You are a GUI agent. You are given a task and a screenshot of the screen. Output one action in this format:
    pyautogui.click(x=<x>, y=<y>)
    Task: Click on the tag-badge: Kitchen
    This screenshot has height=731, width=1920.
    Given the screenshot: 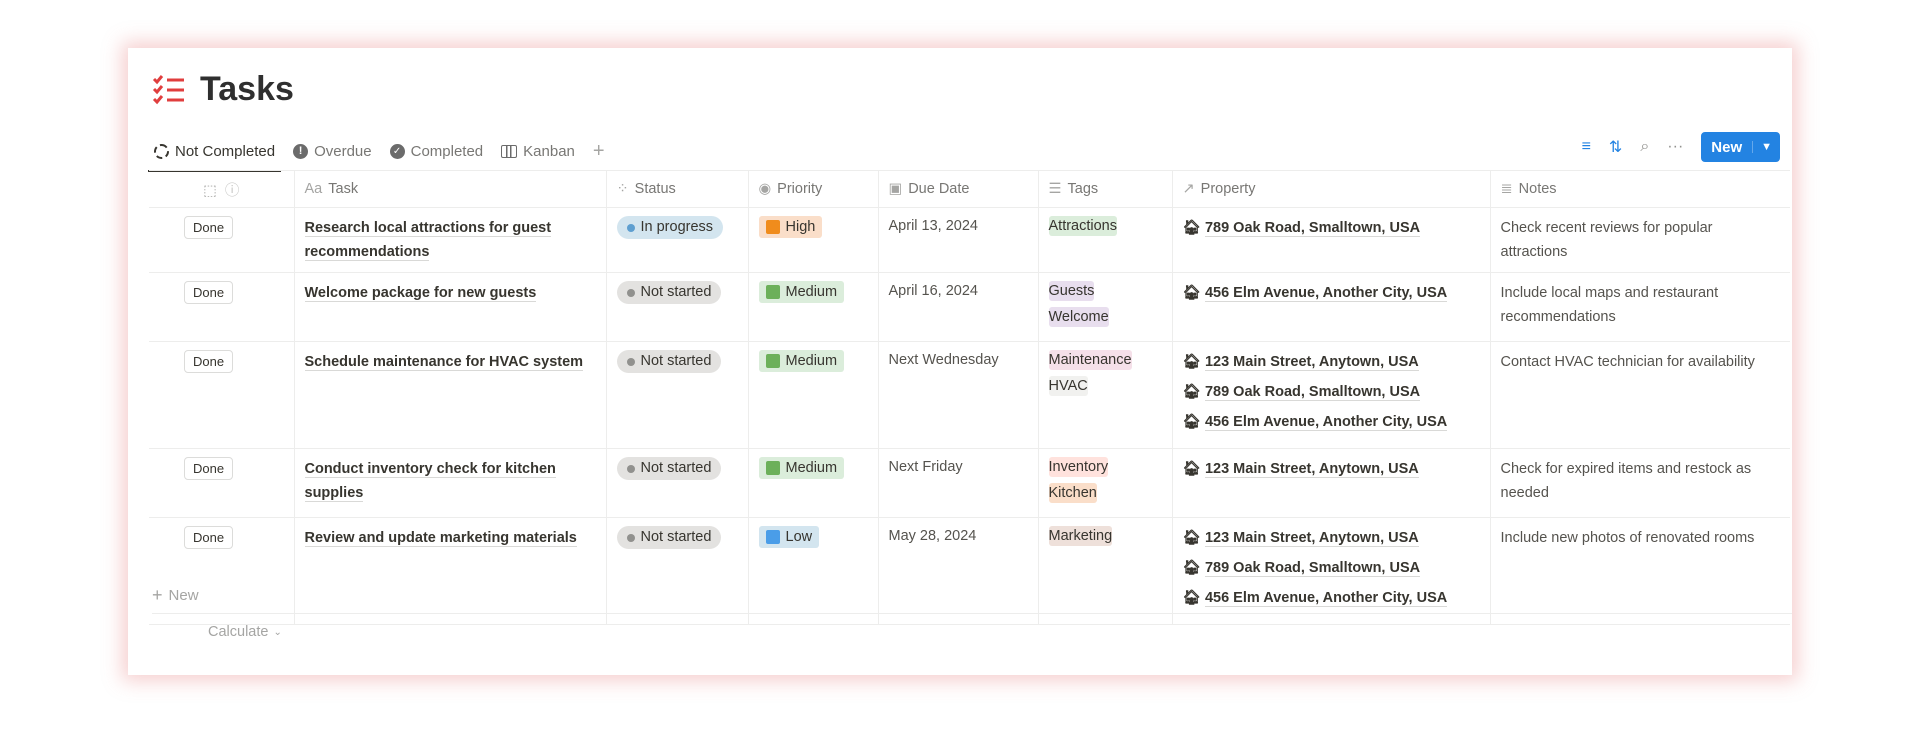 What is the action you would take?
    pyautogui.click(x=1072, y=493)
    